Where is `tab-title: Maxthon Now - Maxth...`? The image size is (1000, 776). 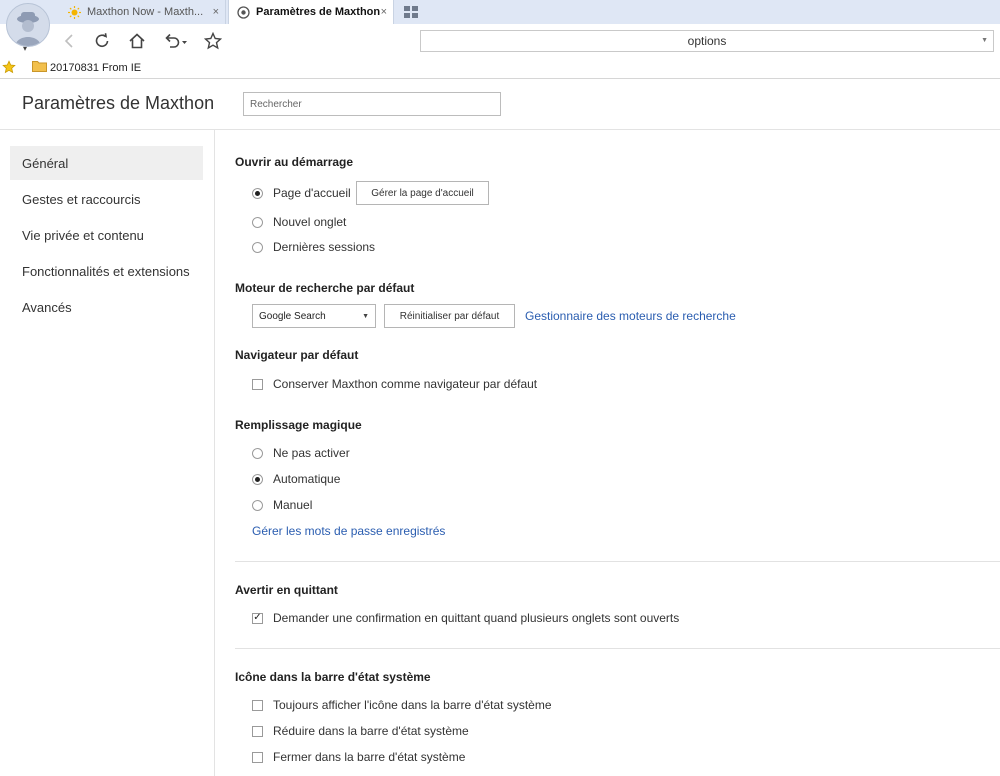
tab-title: Maxthon Now - Maxth... is located at coordinates (145, 12).